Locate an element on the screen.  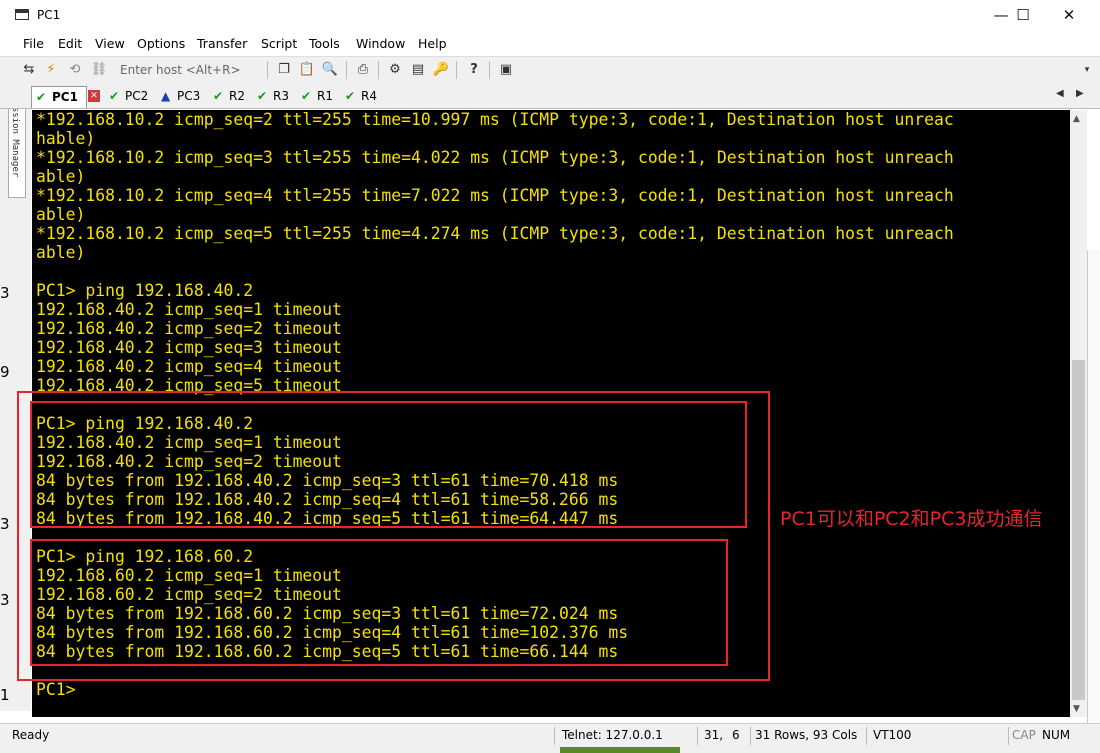
menu-transfer: Transfer is located at coordinates (222, 43).